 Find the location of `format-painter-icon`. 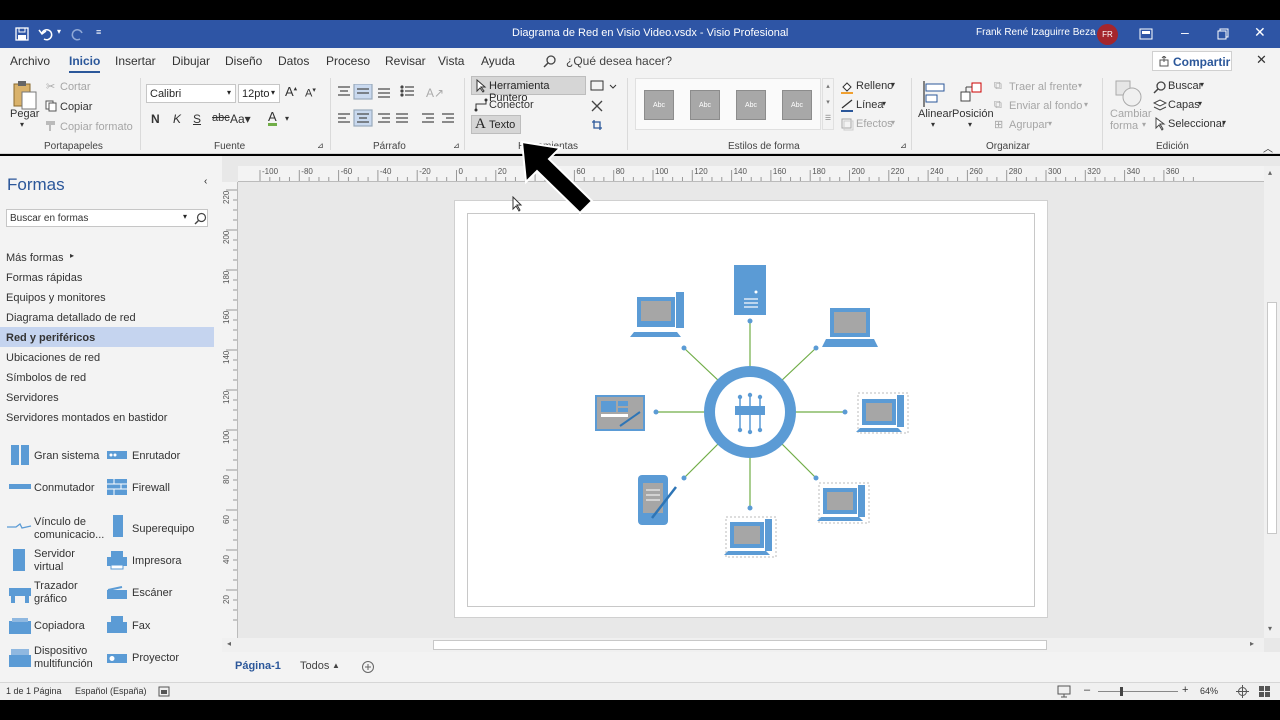

format-painter-icon is located at coordinates (51, 126).